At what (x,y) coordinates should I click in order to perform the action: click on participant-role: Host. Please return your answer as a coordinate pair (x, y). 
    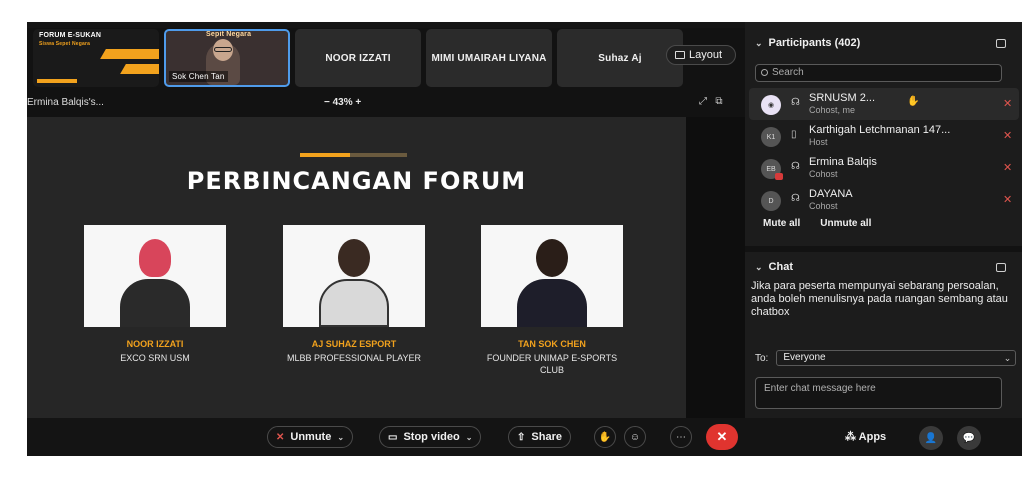
    Looking at the image, I should click on (818, 142).